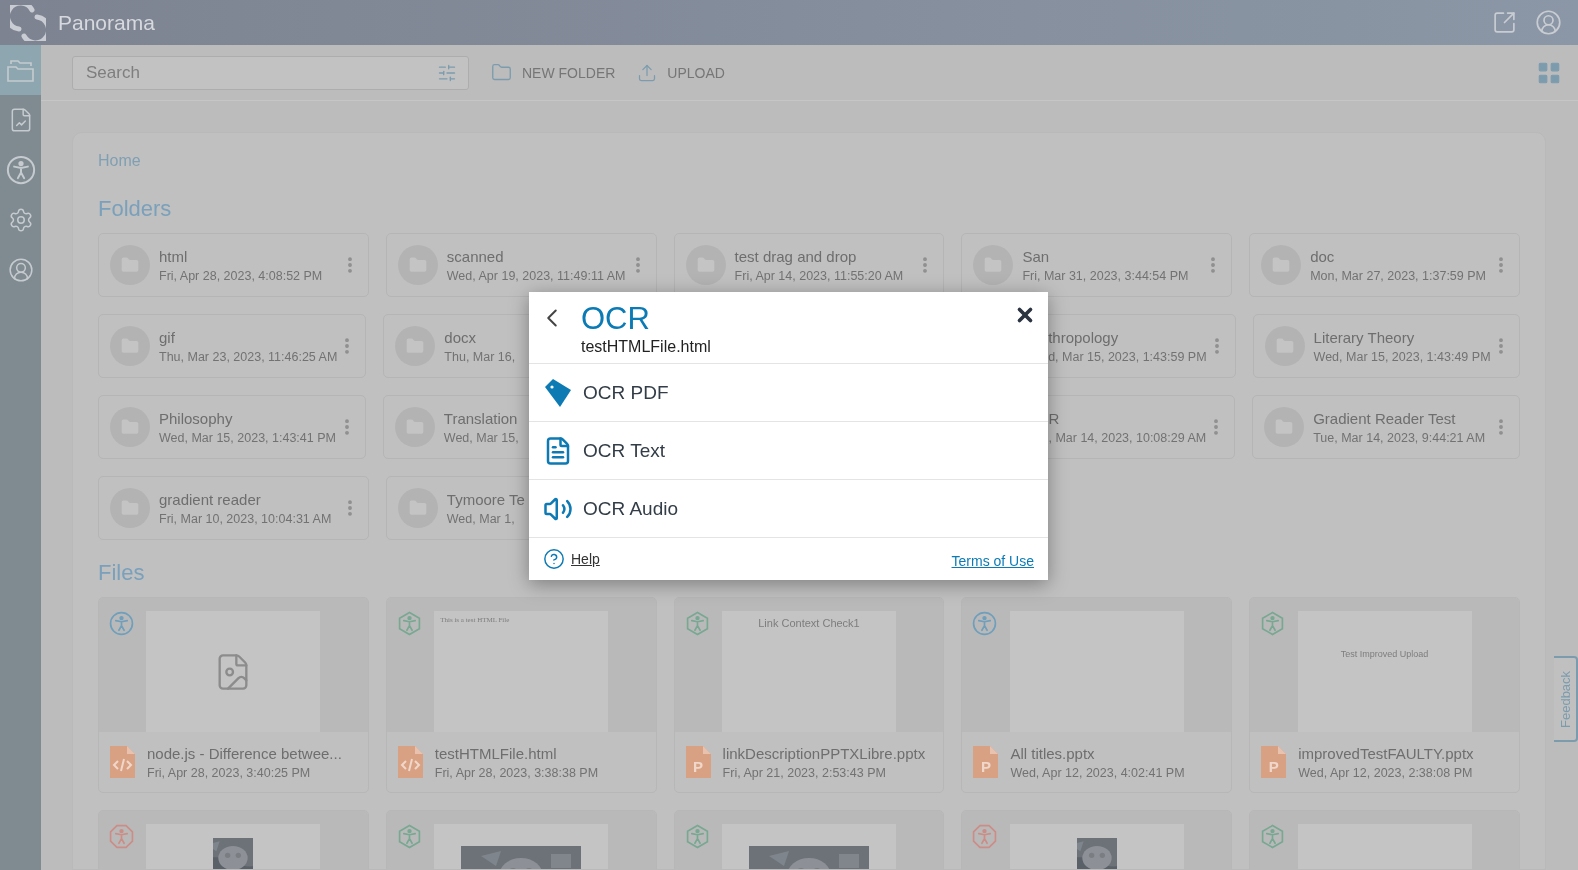 The width and height of the screenshot is (1578, 870). Describe the element at coordinates (447, 72) in the screenshot. I see `filter-icon` at that location.